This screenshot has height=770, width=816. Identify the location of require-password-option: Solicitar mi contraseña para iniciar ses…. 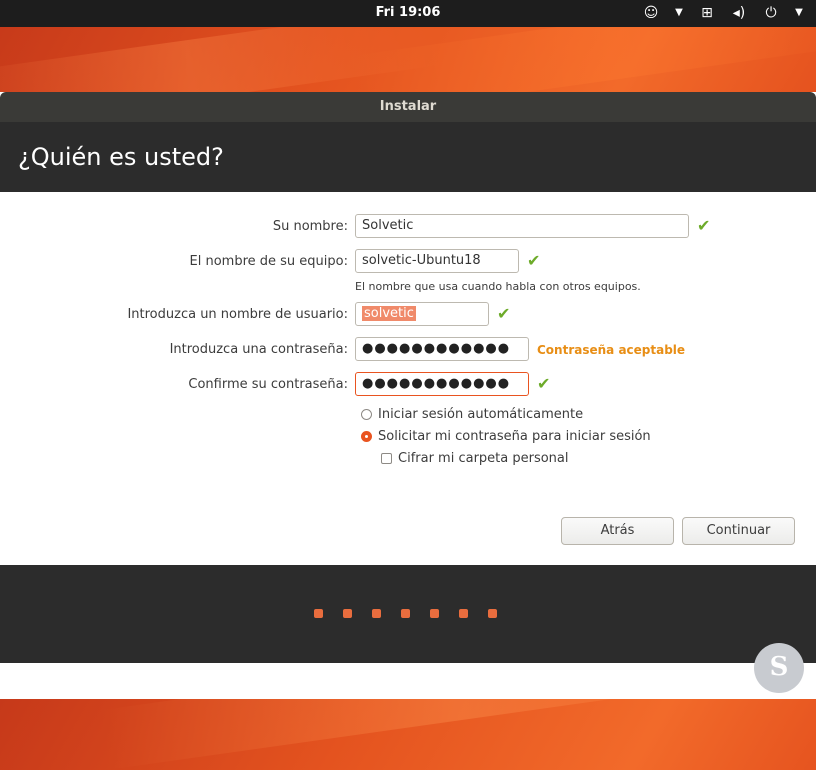
(506, 436).